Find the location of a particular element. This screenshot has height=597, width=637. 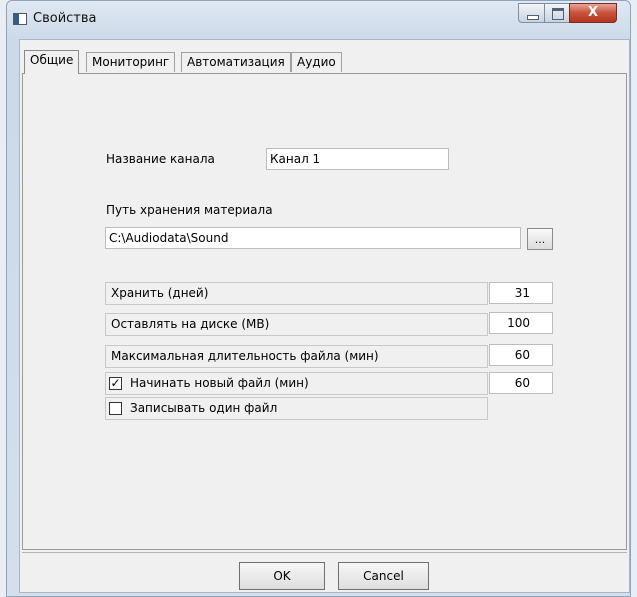

maximize-icon is located at coordinates (558, 14).